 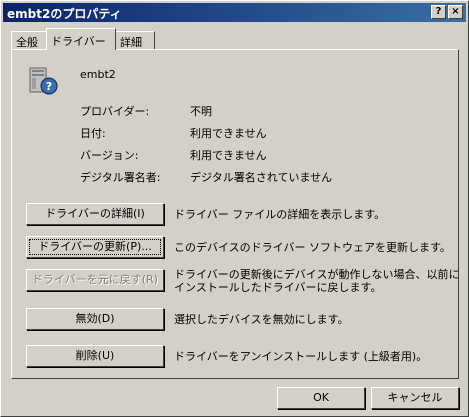 I want to click on uninstall-desc: ドライバーをアンインストールします (上級者用)。, so click(x=301, y=356).